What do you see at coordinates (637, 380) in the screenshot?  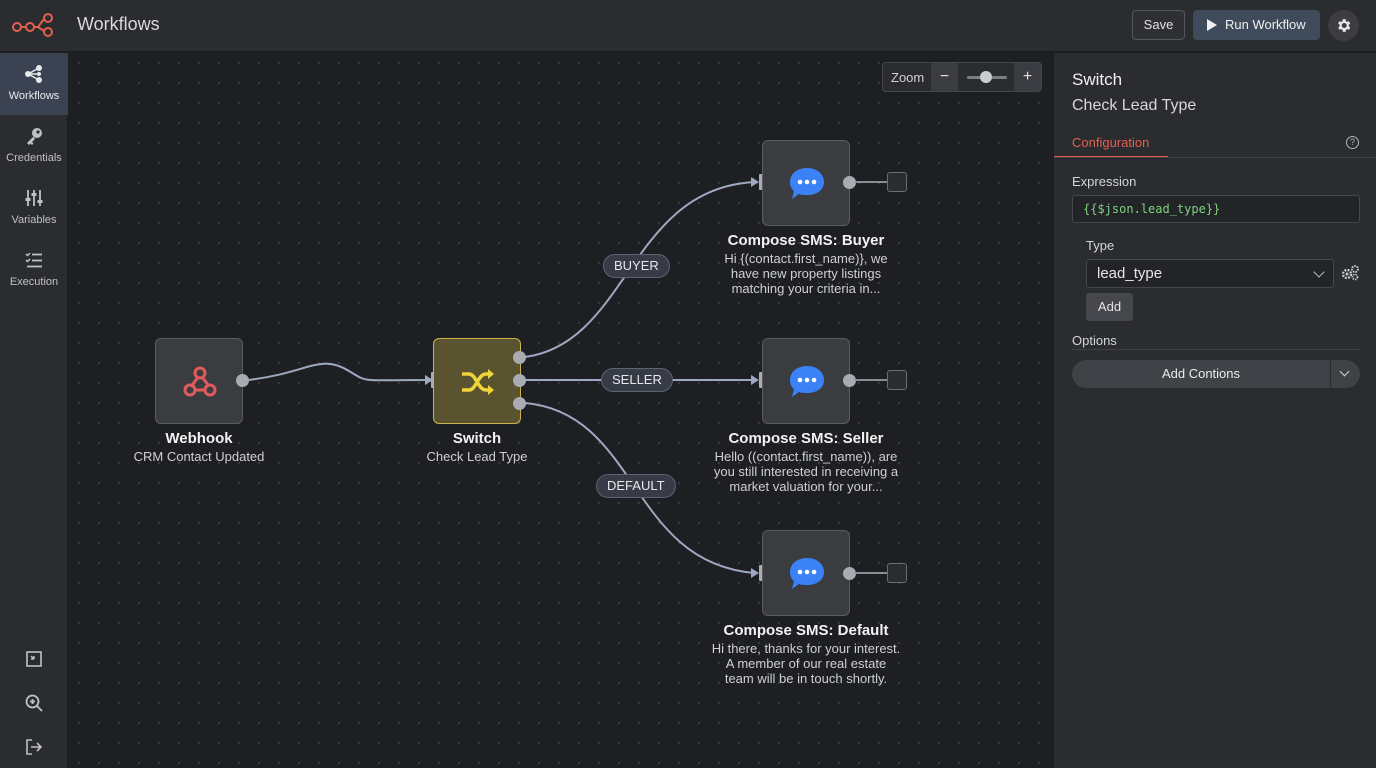 I see `edge-label-seller: SELLER` at bounding box center [637, 380].